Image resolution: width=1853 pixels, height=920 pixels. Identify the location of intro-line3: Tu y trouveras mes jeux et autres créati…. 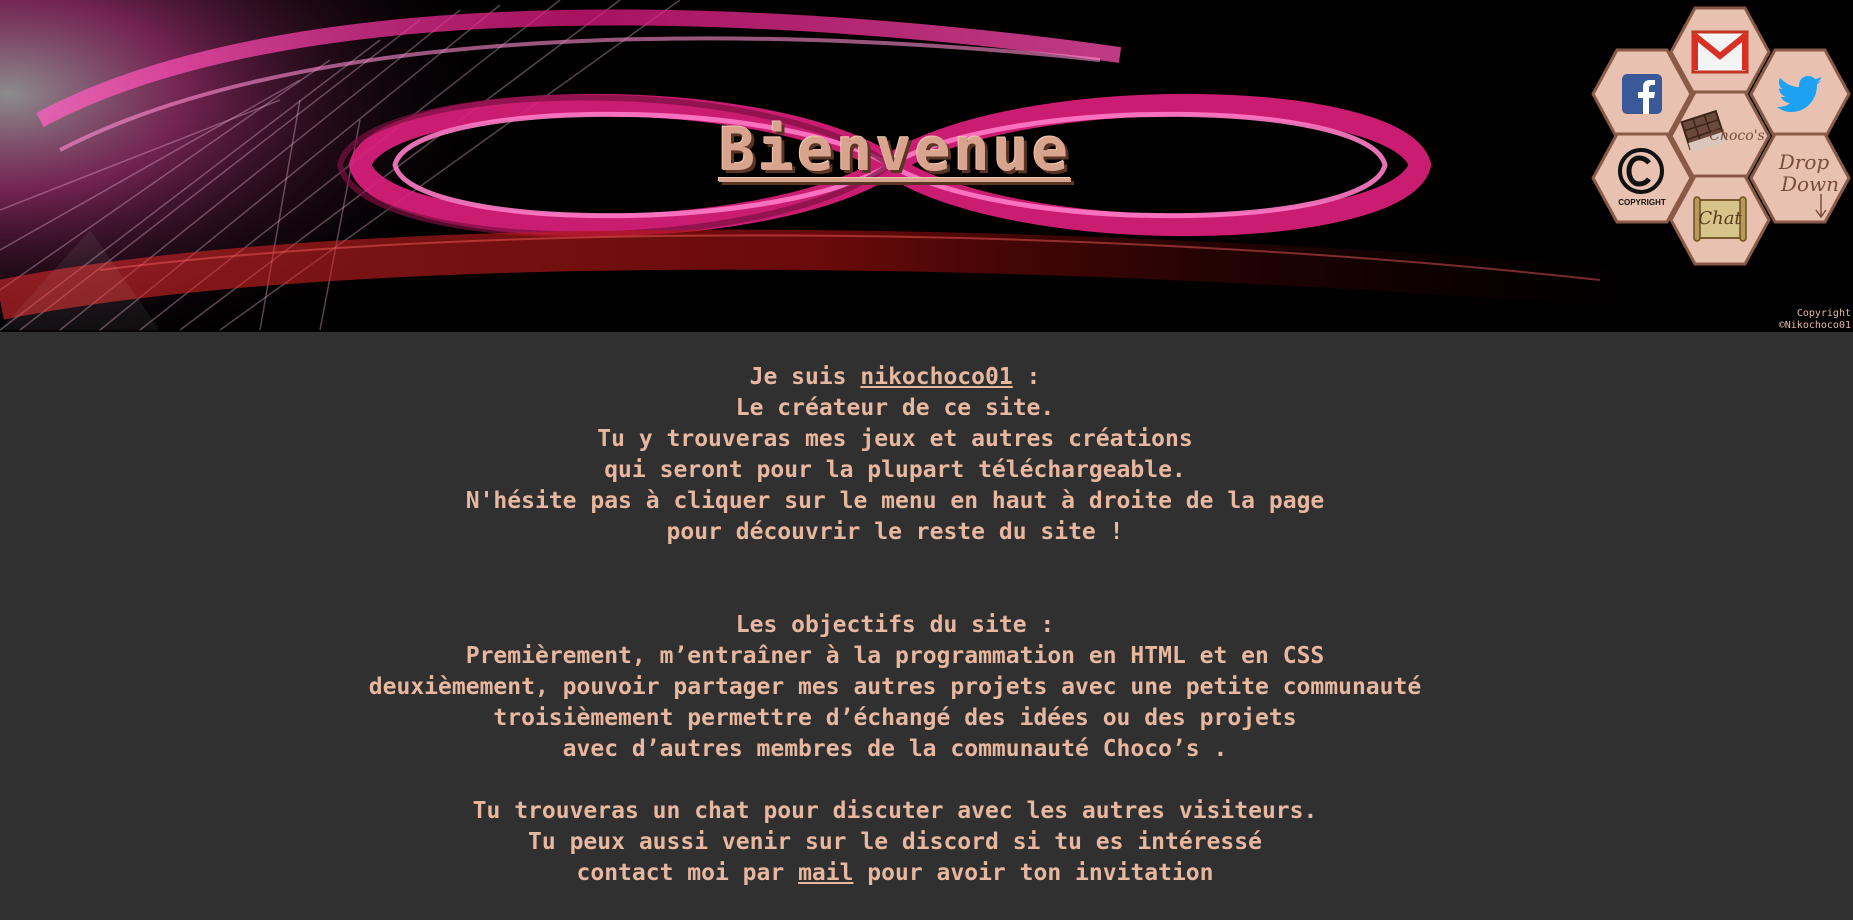
(895, 439).